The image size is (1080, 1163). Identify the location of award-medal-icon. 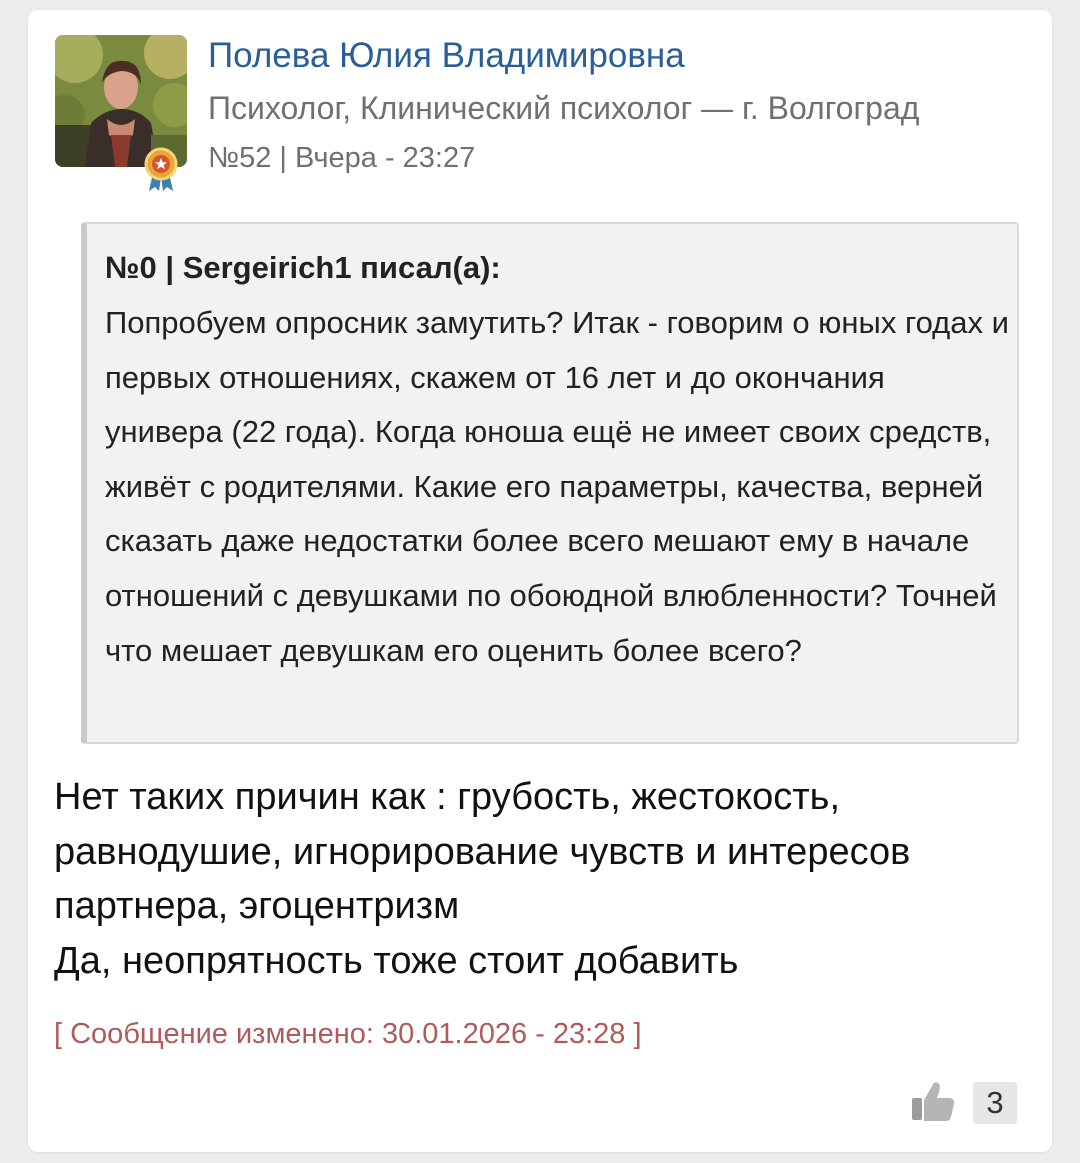
(161, 169).